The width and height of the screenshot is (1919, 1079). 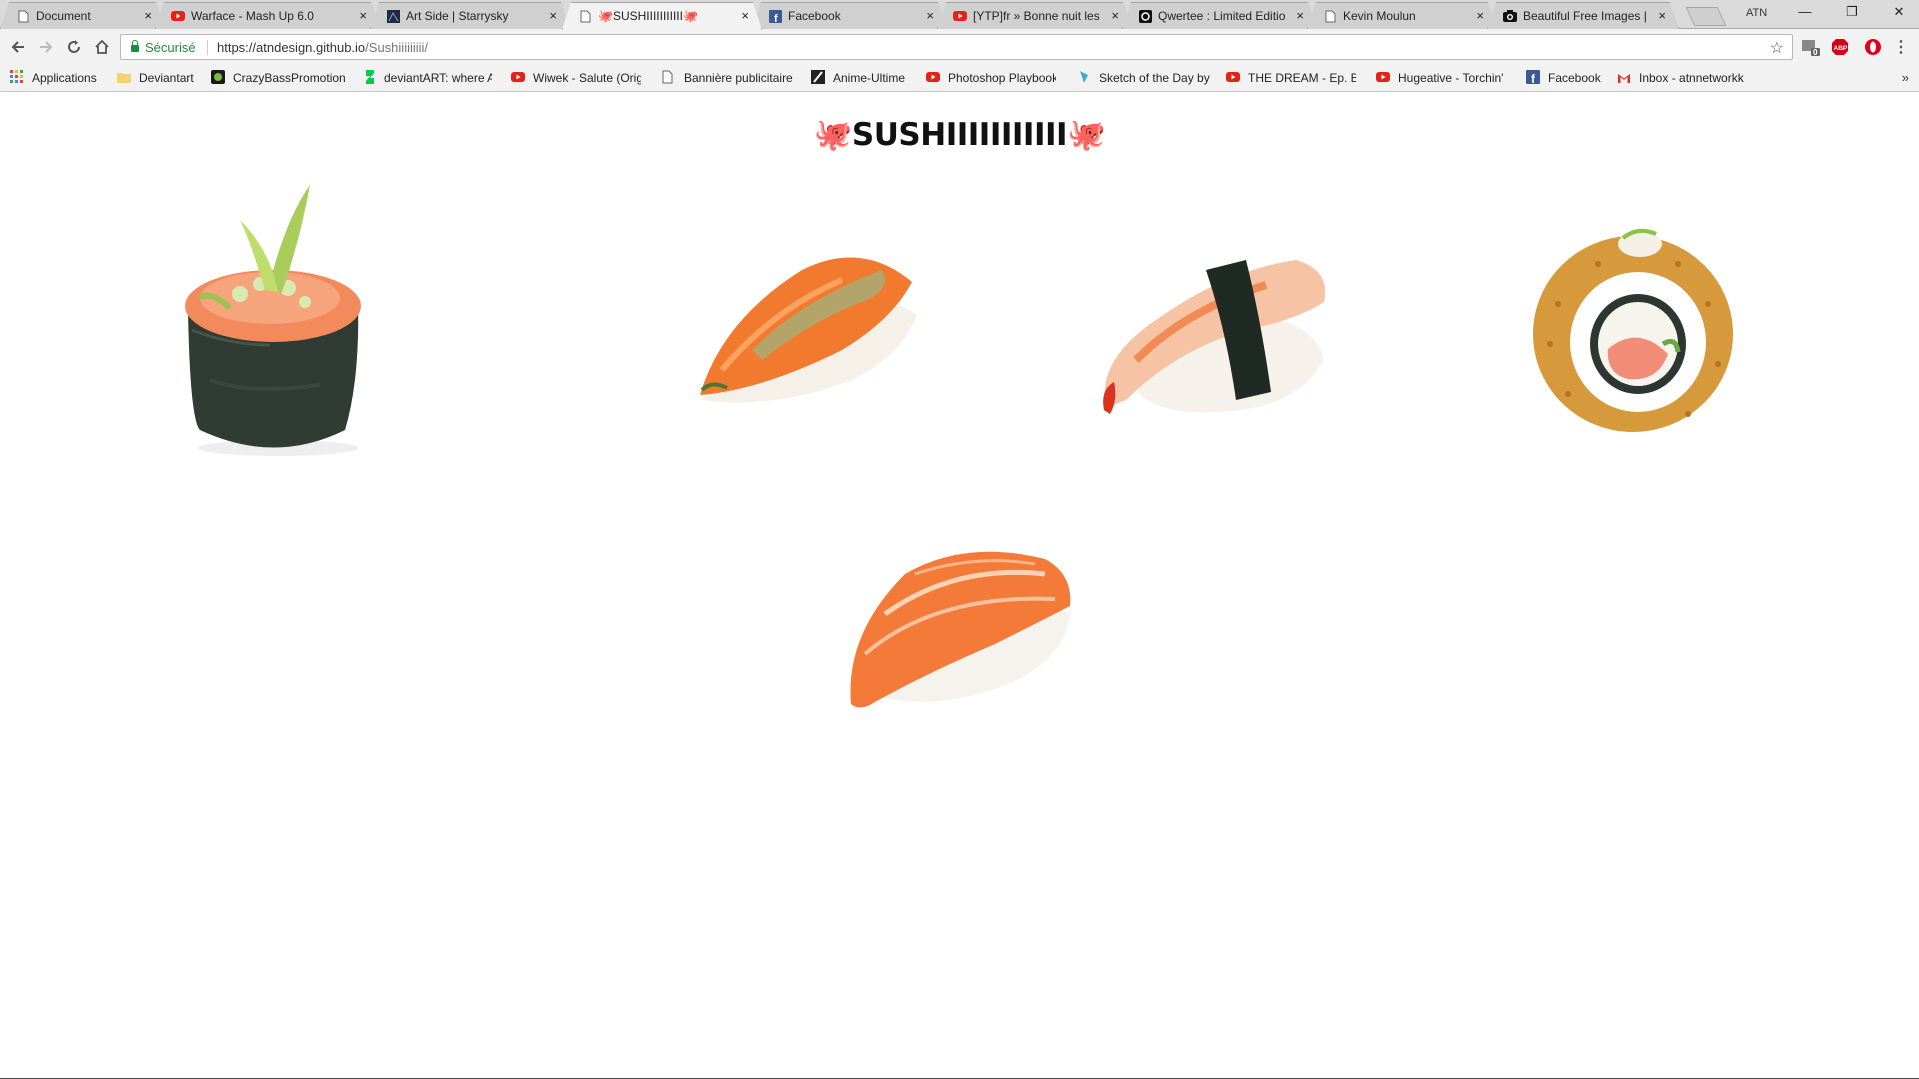 What do you see at coordinates (1034, 15) in the screenshot?
I see `tab-ytp: [YTP]fr » Bonne nuit les ×` at bounding box center [1034, 15].